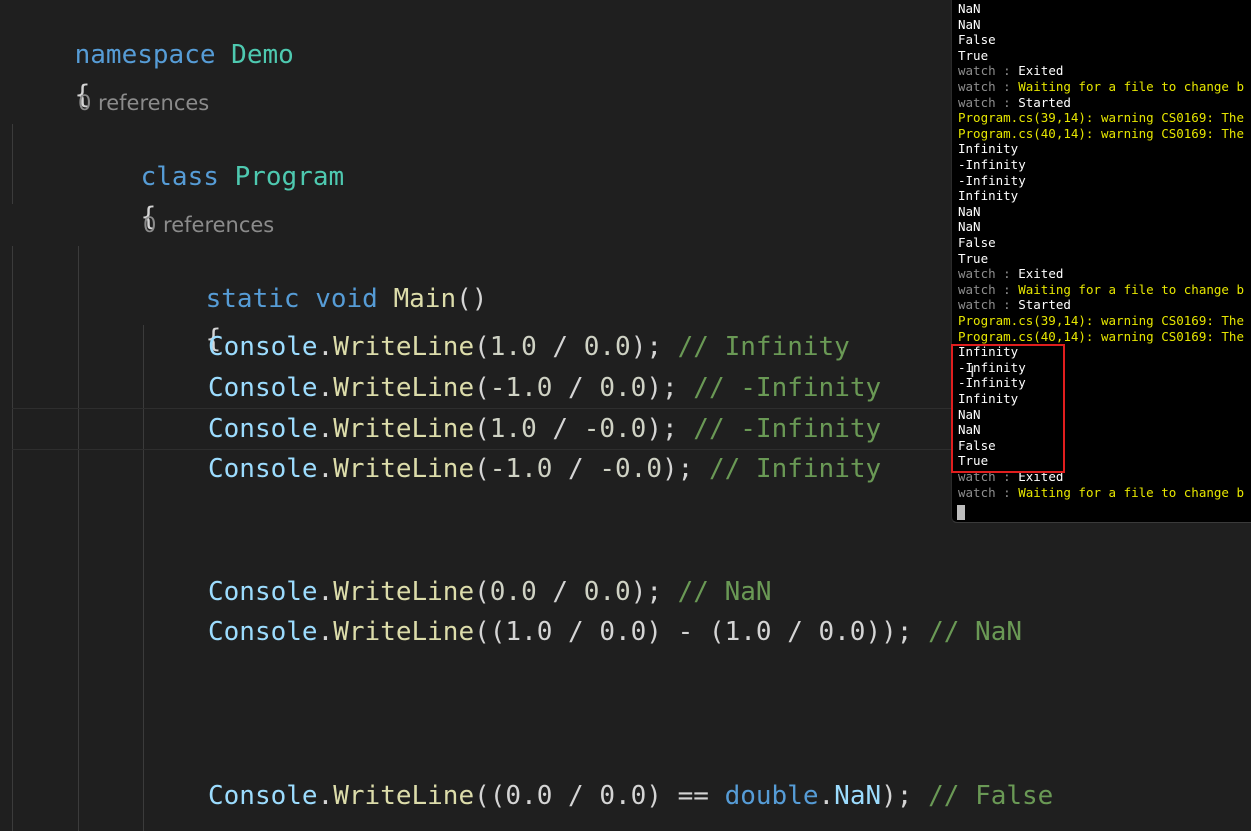  I want to click on terminal-output-line: True, so click(973, 56).